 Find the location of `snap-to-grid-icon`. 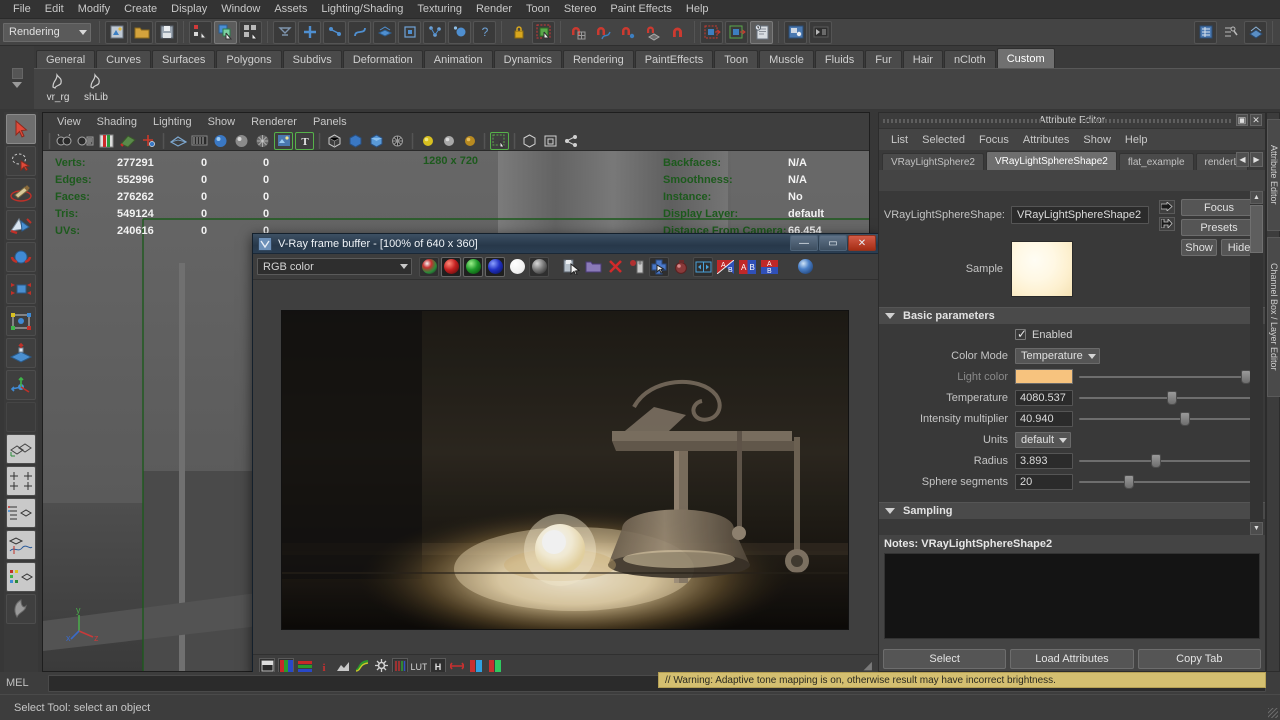

snap-to-grid-icon is located at coordinates (577, 32).